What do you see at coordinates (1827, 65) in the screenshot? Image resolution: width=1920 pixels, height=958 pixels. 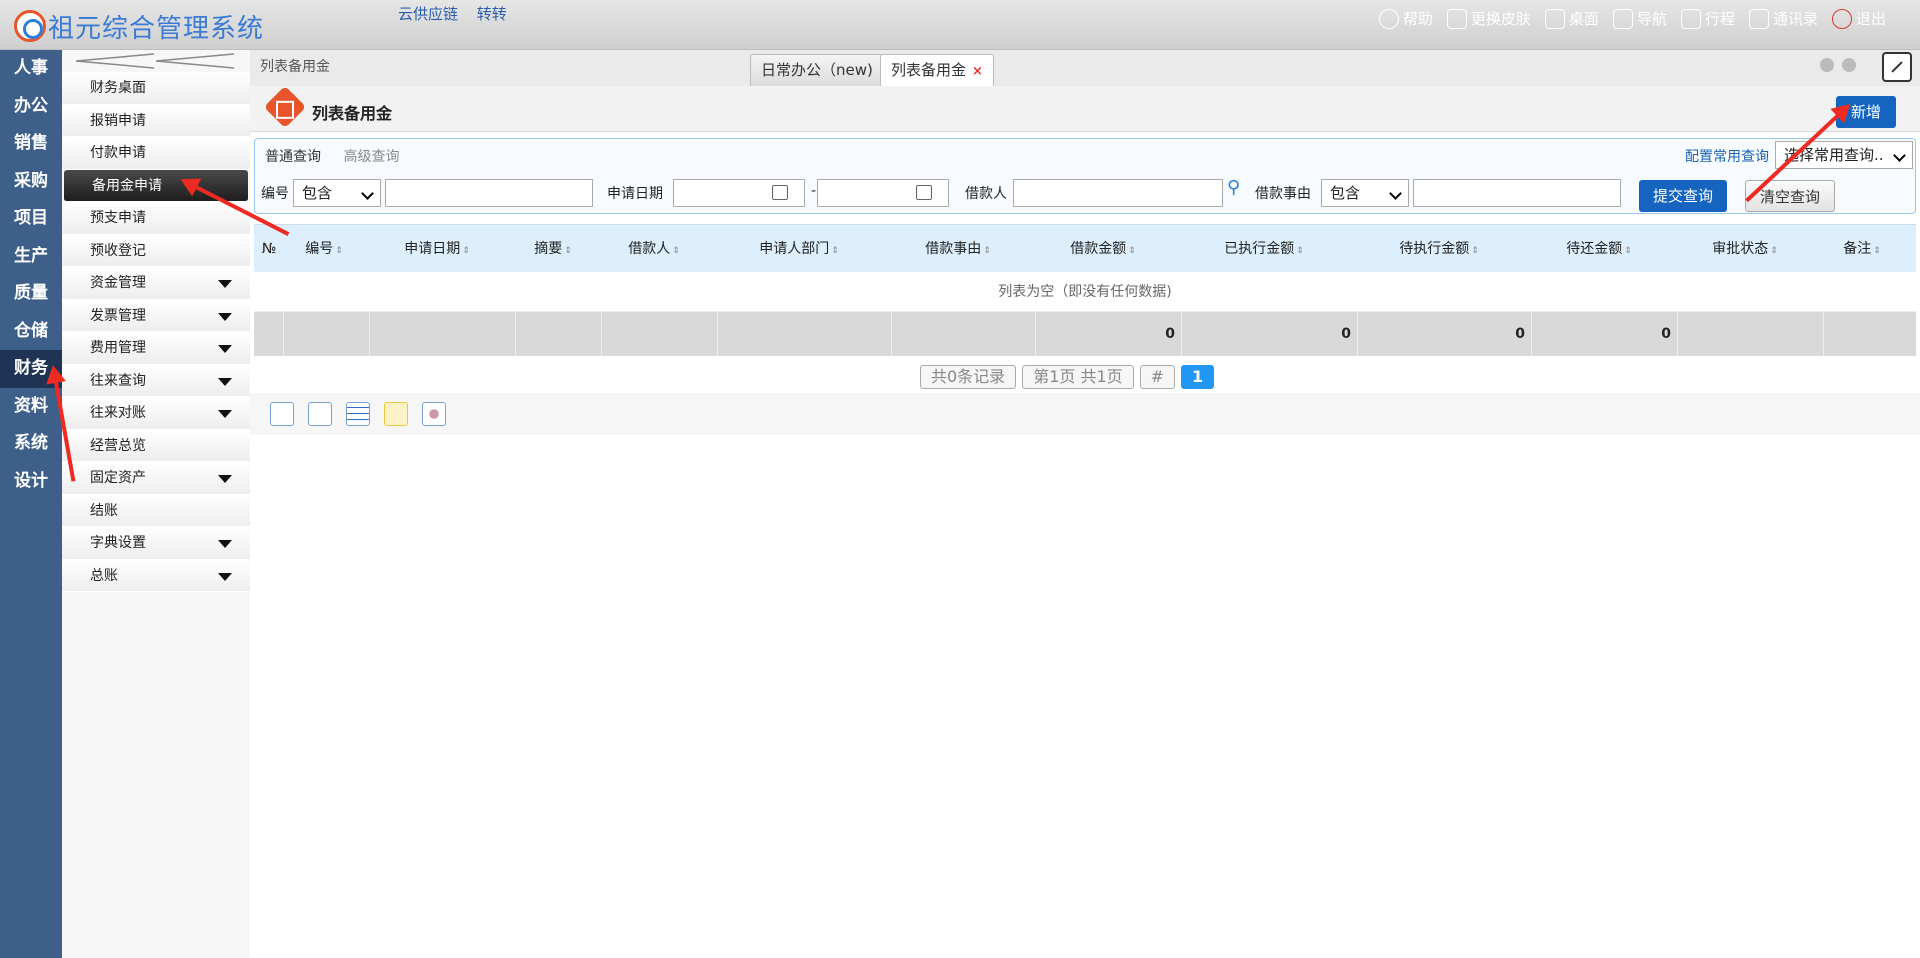 I see `tab-prev-icon` at bounding box center [1827, 65].